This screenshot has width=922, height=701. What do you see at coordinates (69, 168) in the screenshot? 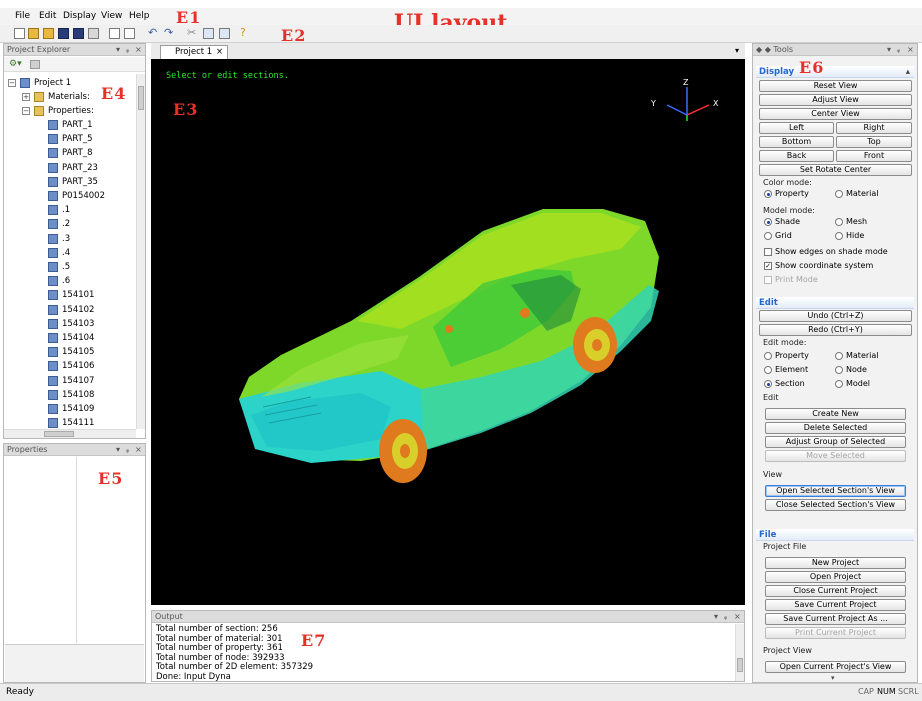
I see `tree-part-item: PART_23` at bounding box center [69, 168].